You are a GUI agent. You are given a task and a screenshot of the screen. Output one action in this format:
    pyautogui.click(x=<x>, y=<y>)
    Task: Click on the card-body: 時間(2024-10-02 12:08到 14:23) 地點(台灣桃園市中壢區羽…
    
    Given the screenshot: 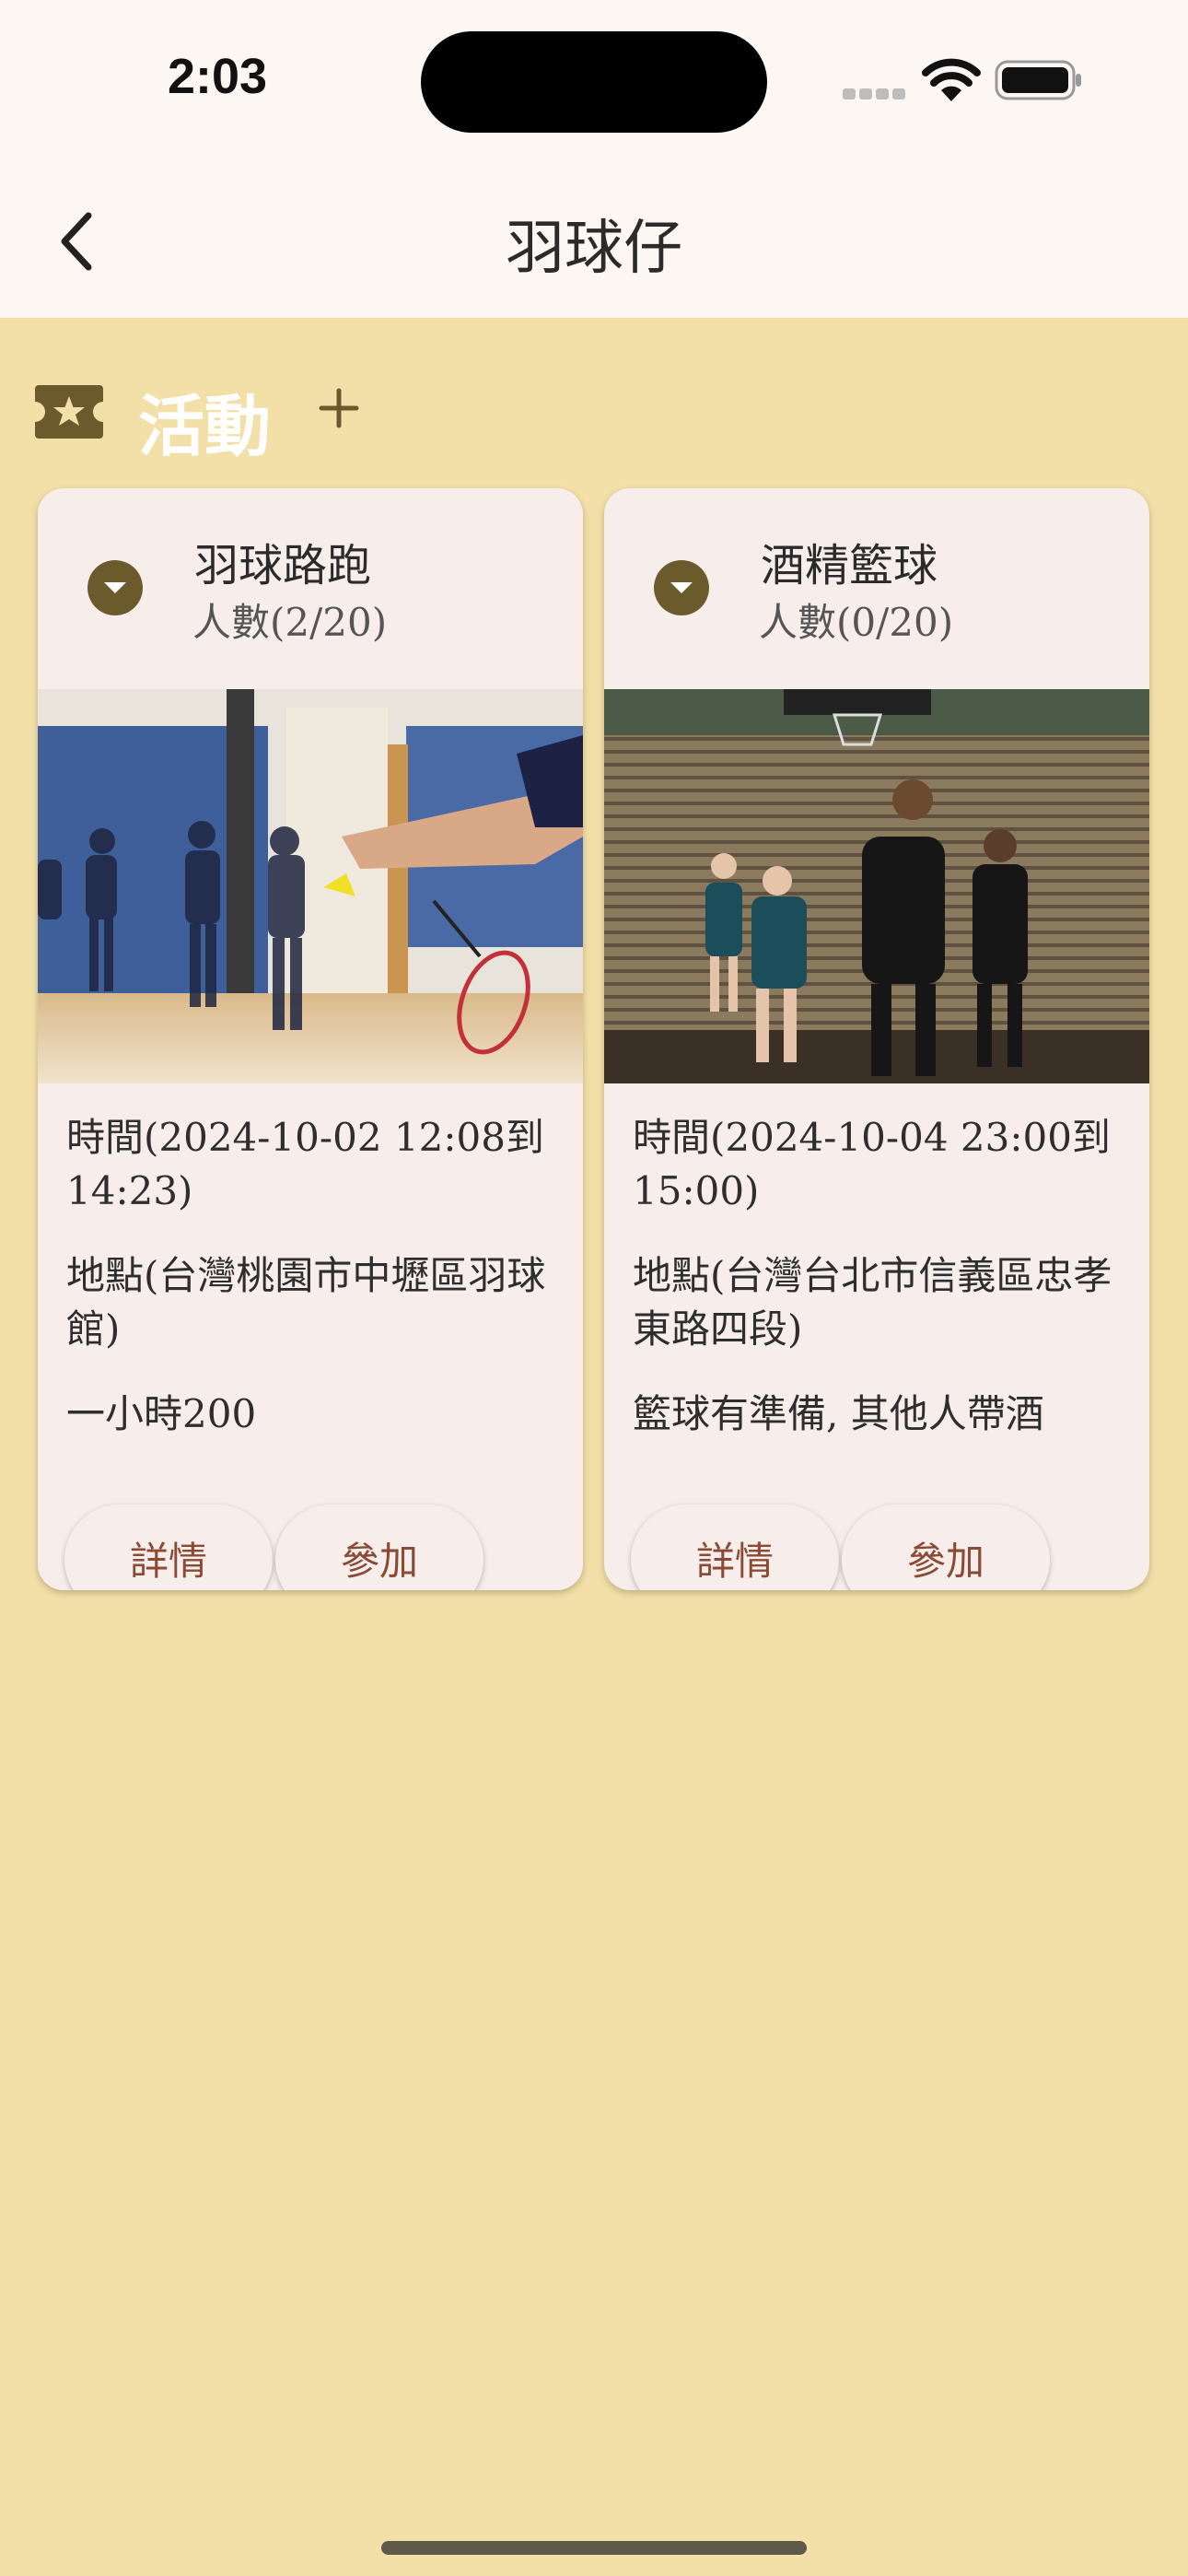 What is the action you would take?
    pyautogui.click(x=310, y=1291)
    